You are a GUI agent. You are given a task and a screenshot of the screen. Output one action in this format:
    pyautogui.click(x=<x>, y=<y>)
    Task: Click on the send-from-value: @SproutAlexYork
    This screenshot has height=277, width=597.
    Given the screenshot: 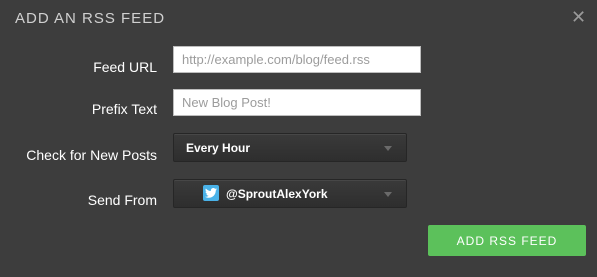 What is the action you would take?
    pyautogui.click(x=277, y=194)
    